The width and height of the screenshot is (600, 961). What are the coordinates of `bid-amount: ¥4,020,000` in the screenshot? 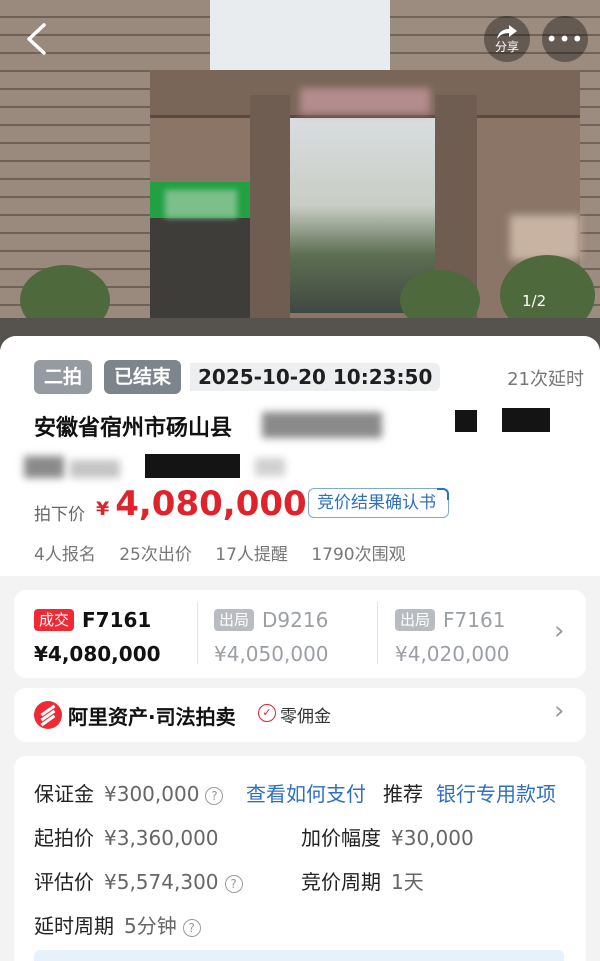 It's located at (452, 654).